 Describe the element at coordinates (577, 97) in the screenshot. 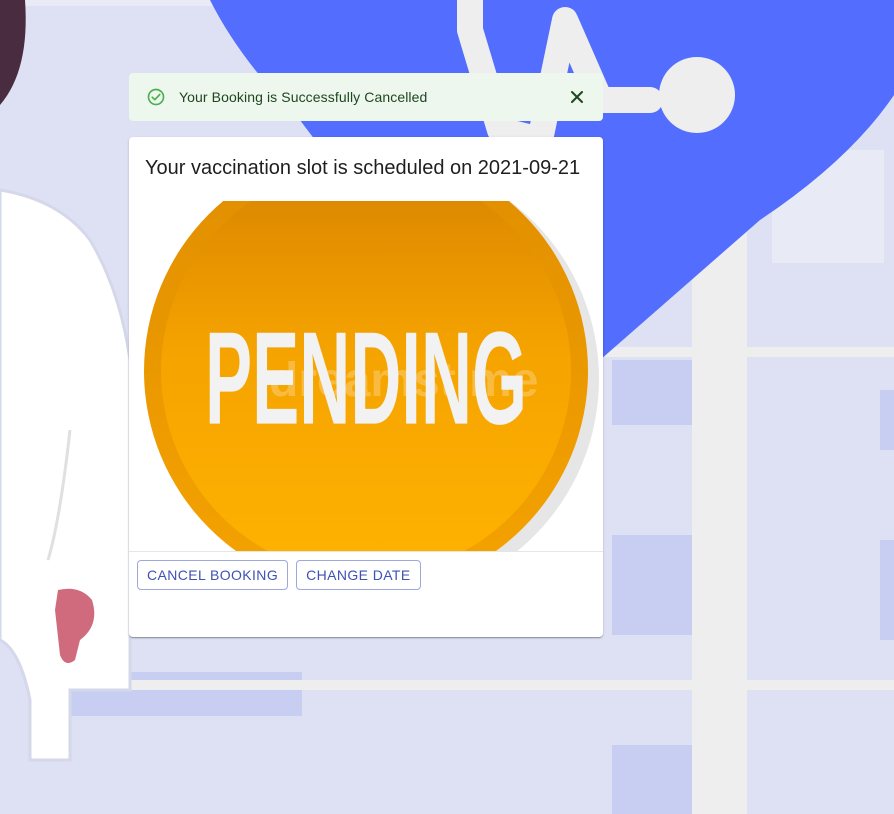

I see `close-icon` at that location.